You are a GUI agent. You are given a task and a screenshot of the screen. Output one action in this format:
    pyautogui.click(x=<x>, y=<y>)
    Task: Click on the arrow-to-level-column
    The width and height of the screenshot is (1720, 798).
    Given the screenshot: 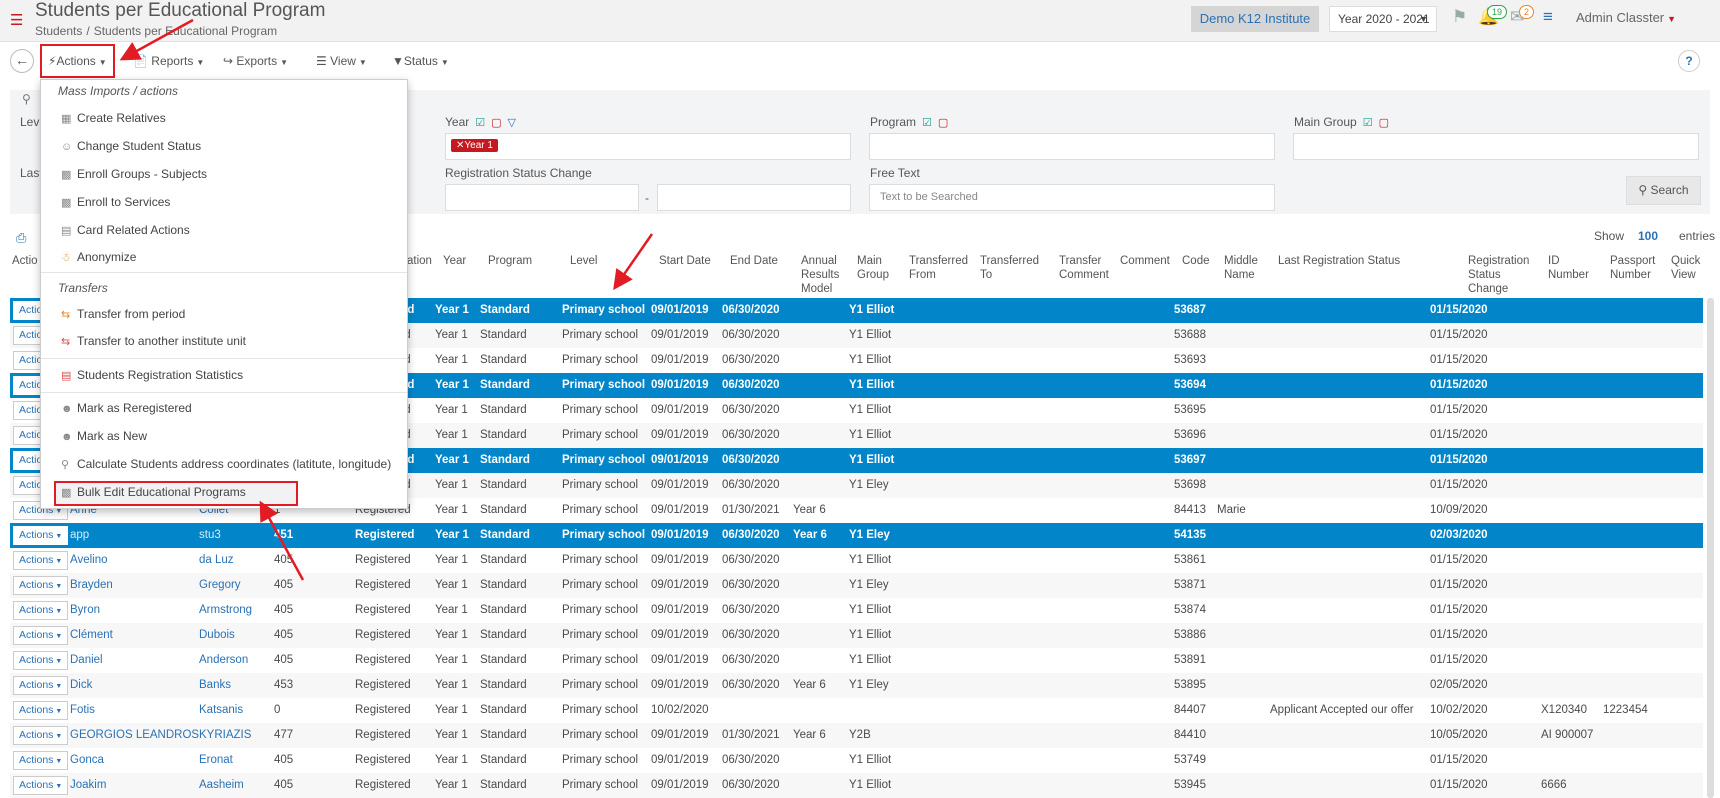 What is the action you would take?
    pyautogui.click(x=633, y=262)
    